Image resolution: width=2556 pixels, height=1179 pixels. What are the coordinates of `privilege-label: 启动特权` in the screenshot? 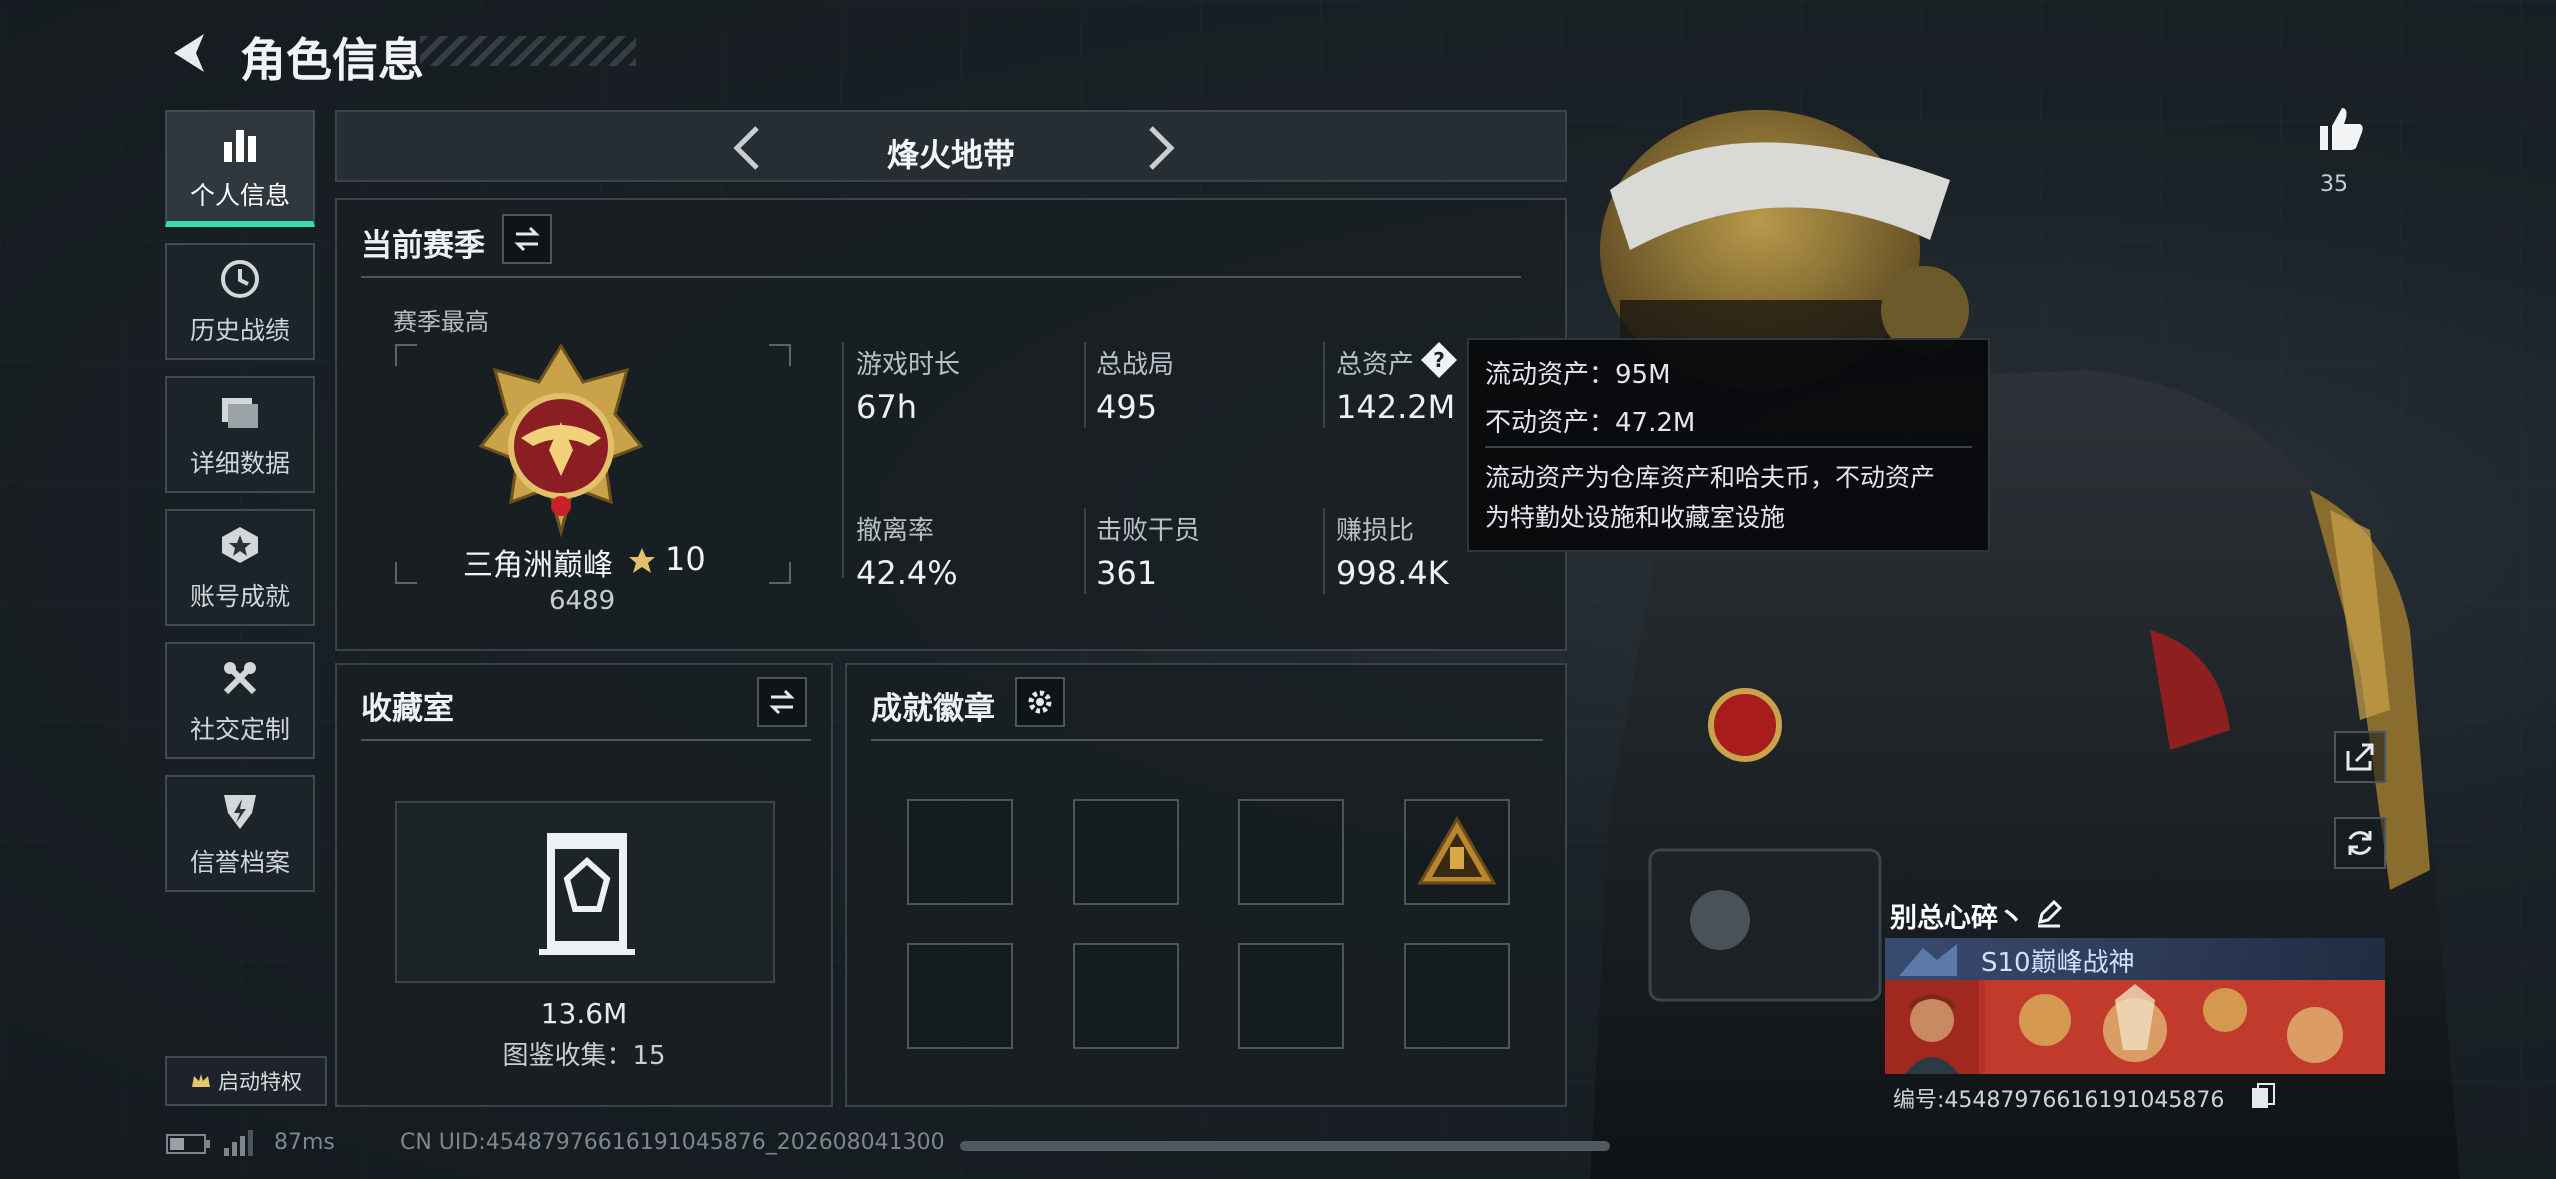 It's located at (260, 1082).